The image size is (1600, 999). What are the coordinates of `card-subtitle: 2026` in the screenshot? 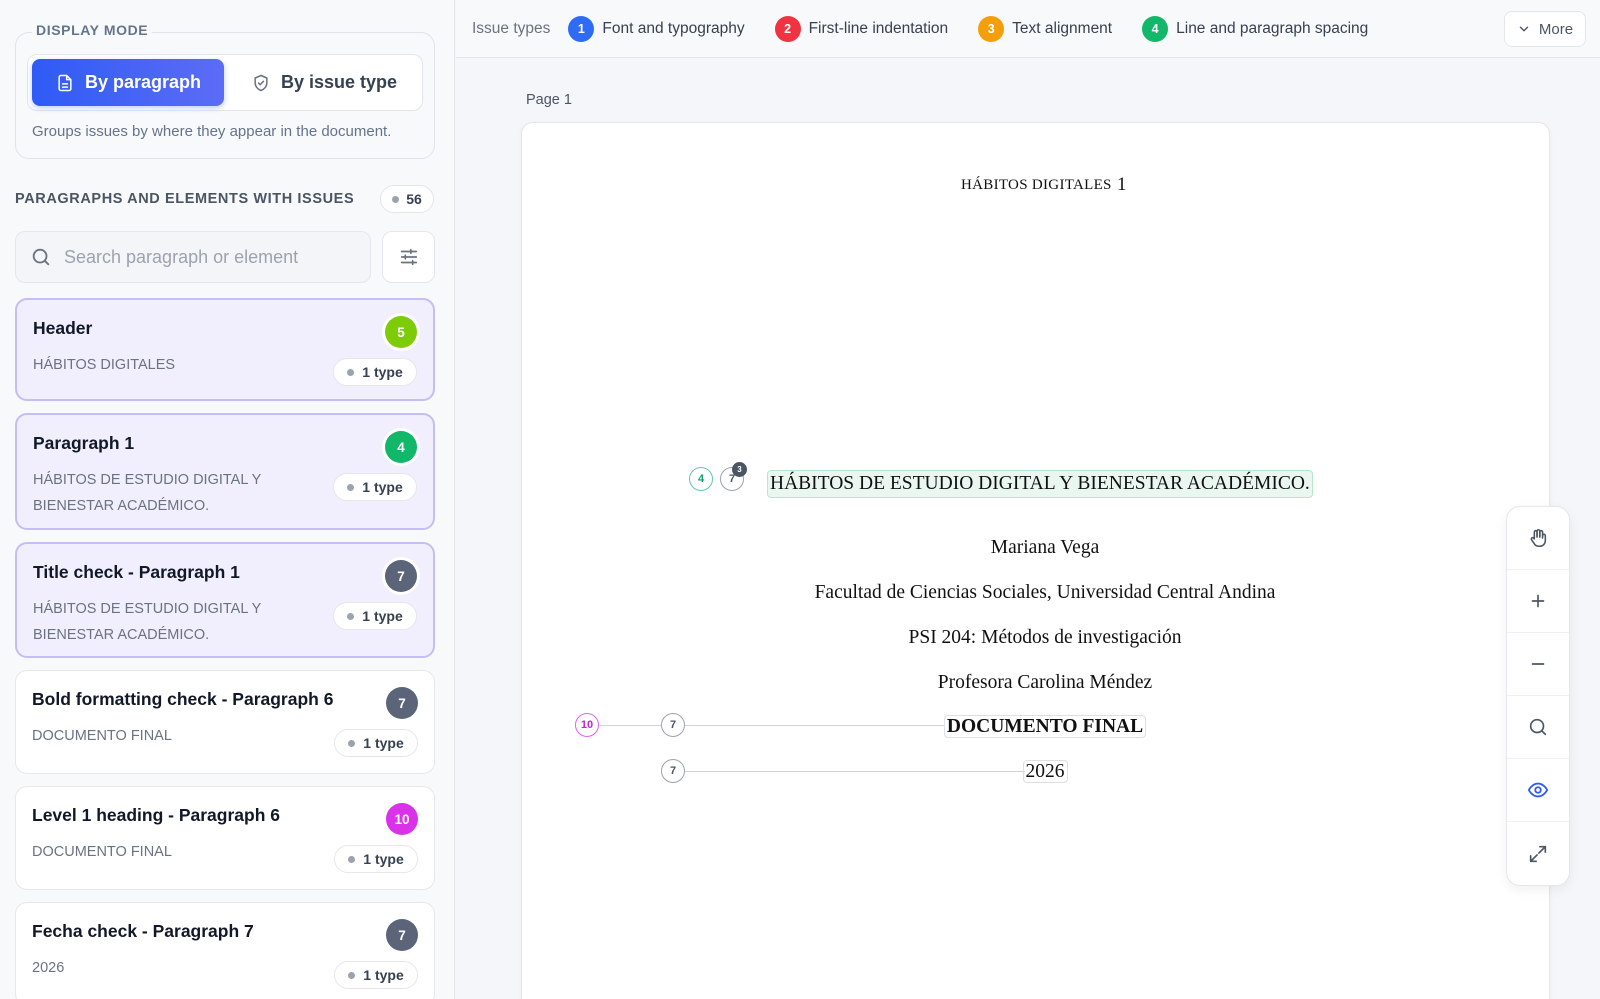 It's located at (48, 968).